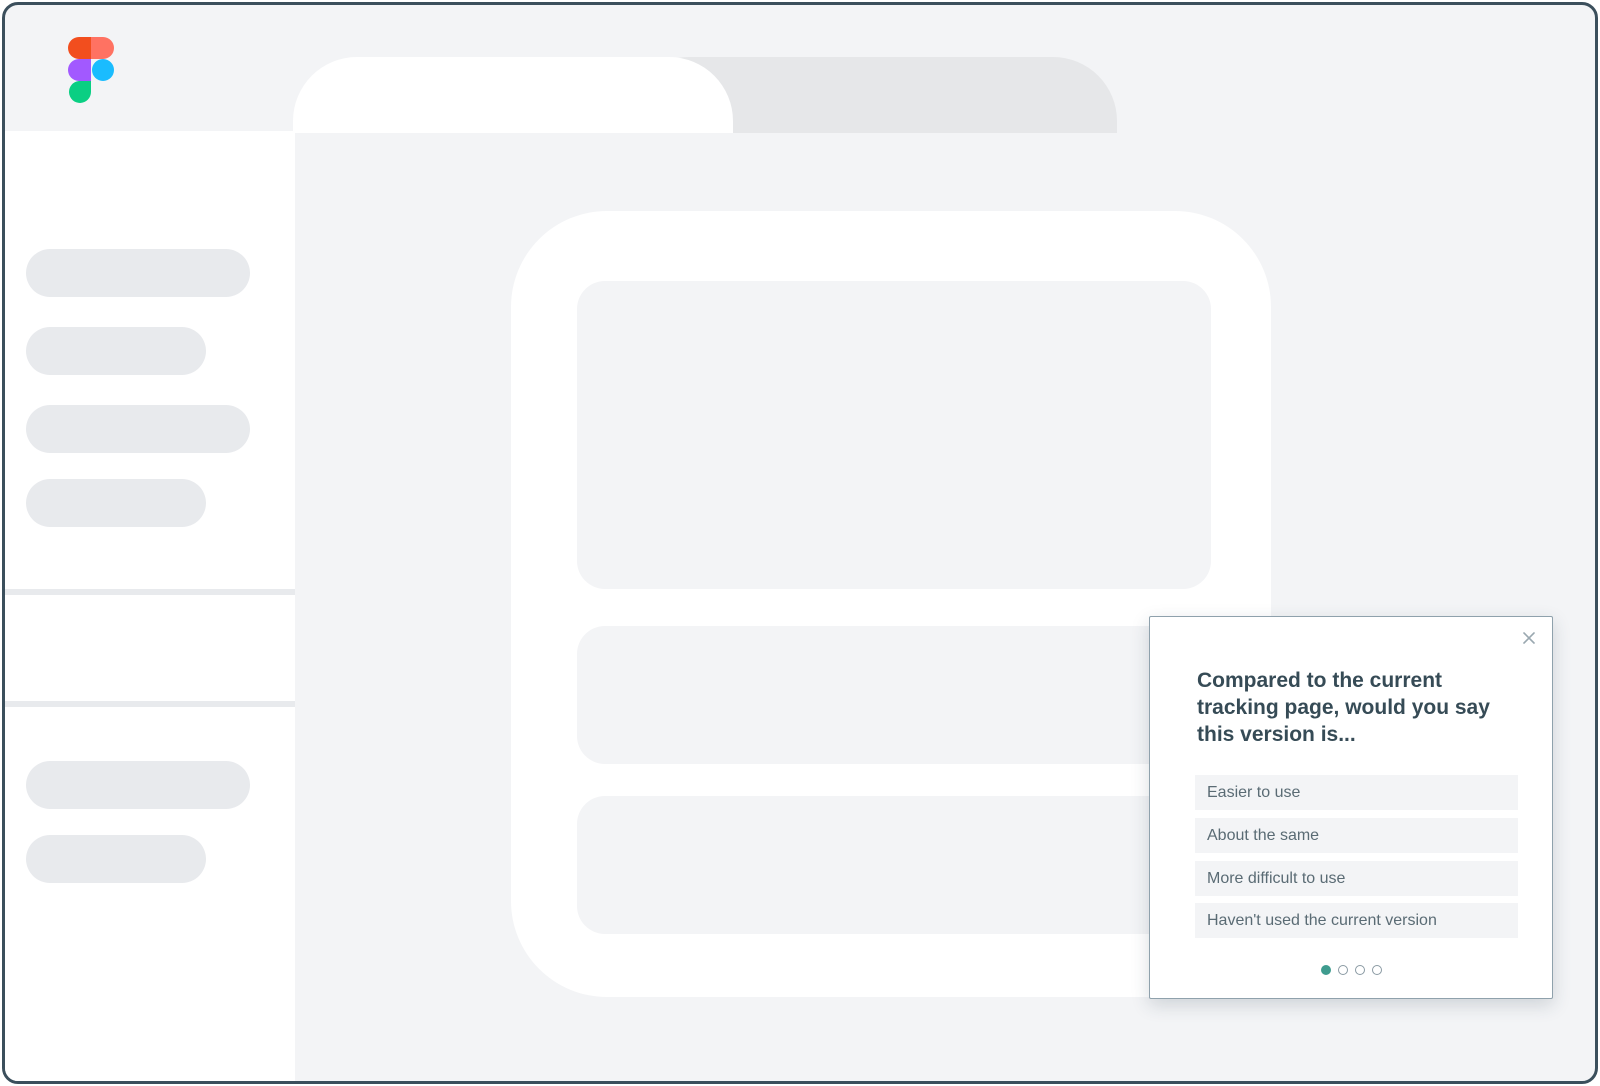  Describe the element at coordinates (1356, 835) in the screenshot. I see `survey-option-same: About the same` at that location.